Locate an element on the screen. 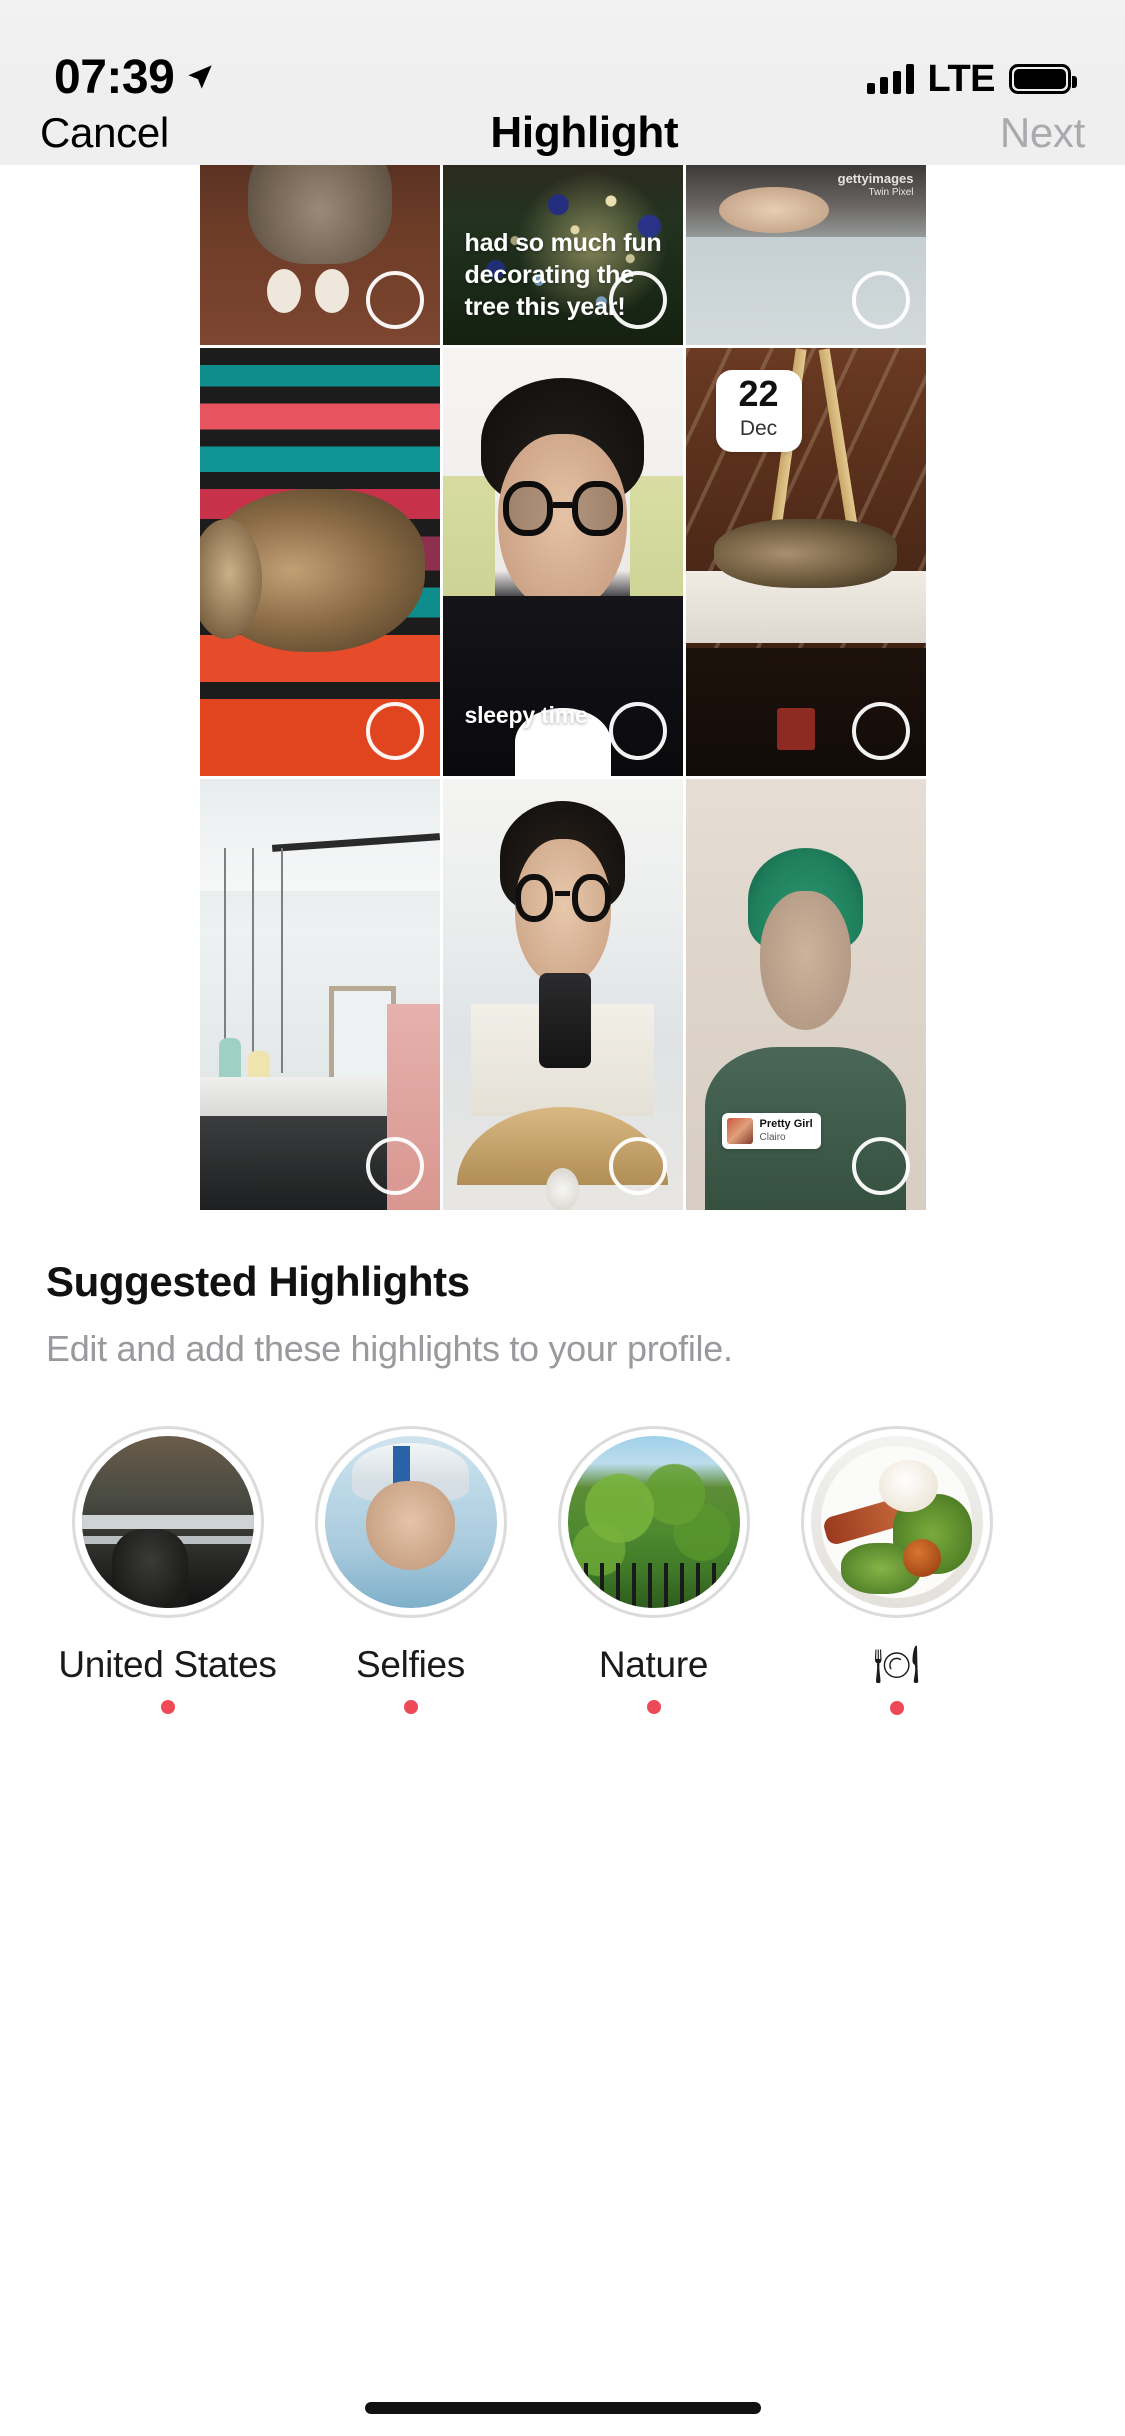 The image size is (1125, 2436). suggested-highlights-list: United States Selfies Nature 🍽 is located at coordinates (562, 1570).